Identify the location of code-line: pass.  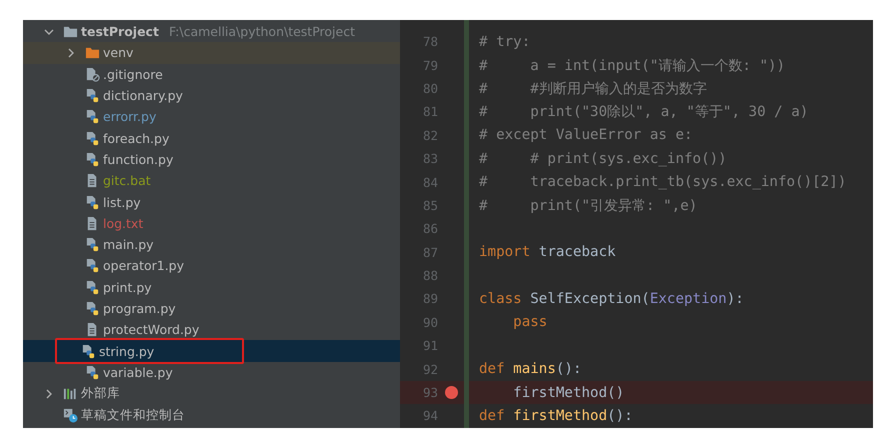
(530, 322).